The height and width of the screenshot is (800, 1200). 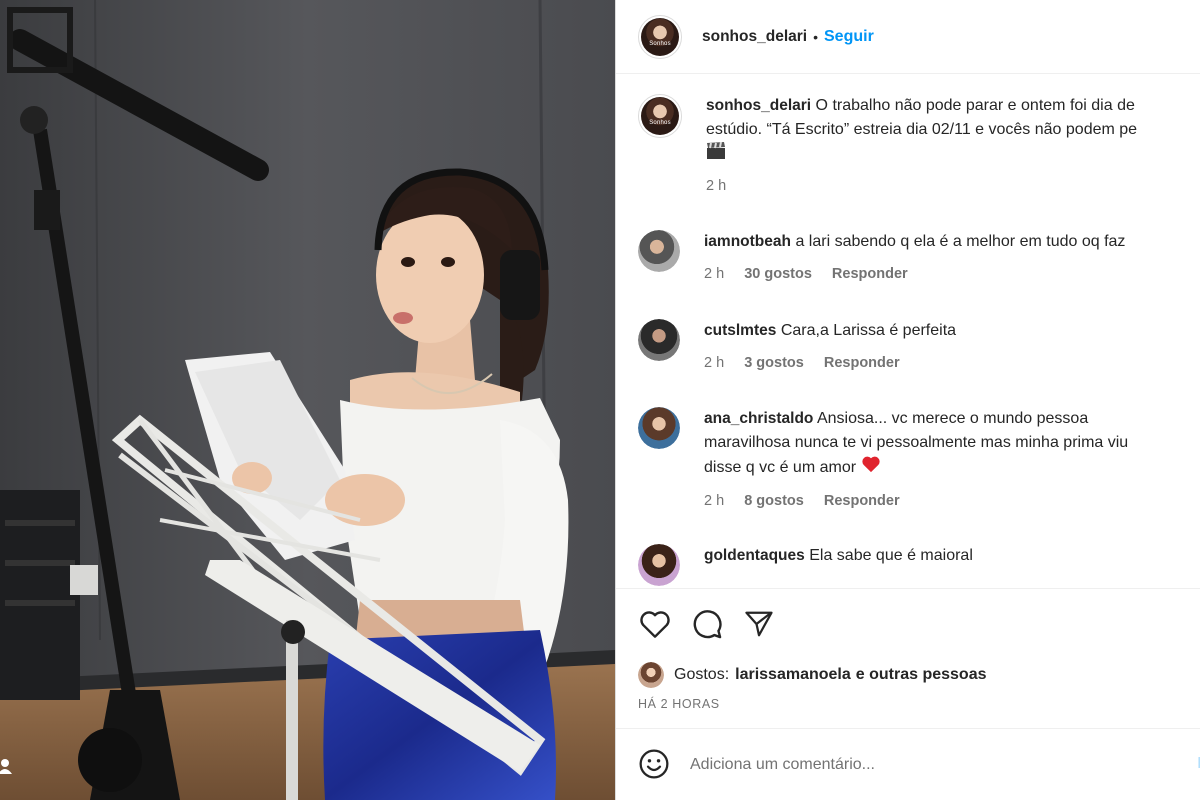 What do you see at coordinates (758, 418) in the screenshot?
I see `commenter-username: ana_christaldo` at bounding box center [758, 418].